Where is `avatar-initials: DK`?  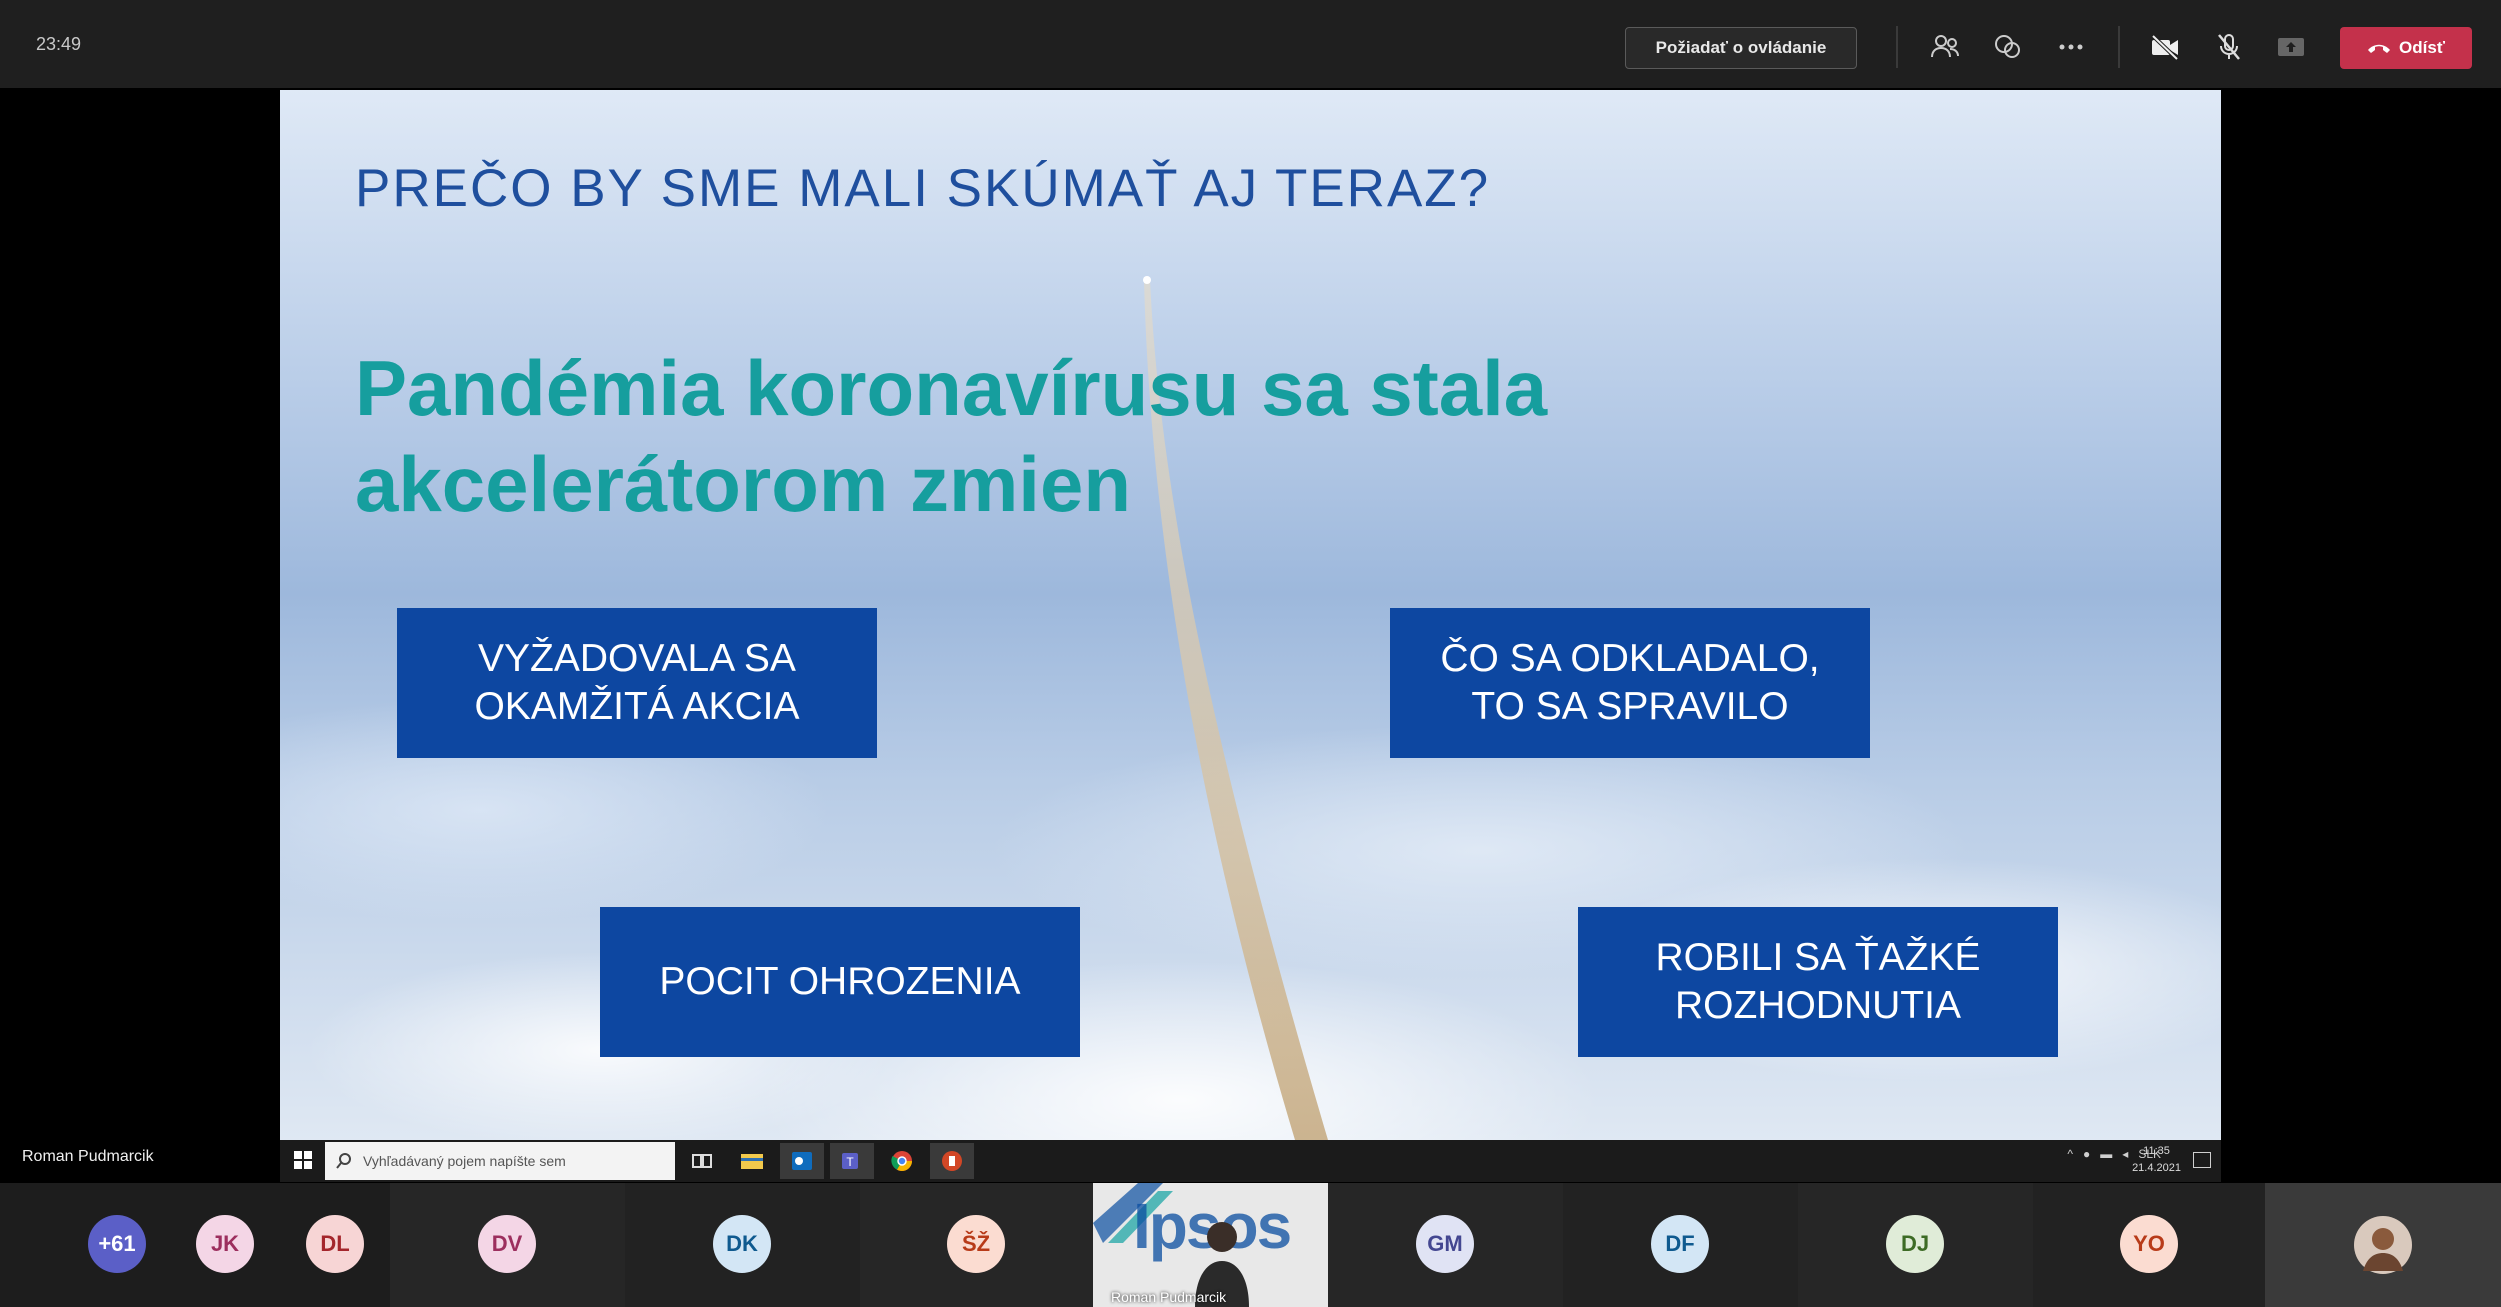
avatar-initials: DK is located at coordinates (742, 1243).